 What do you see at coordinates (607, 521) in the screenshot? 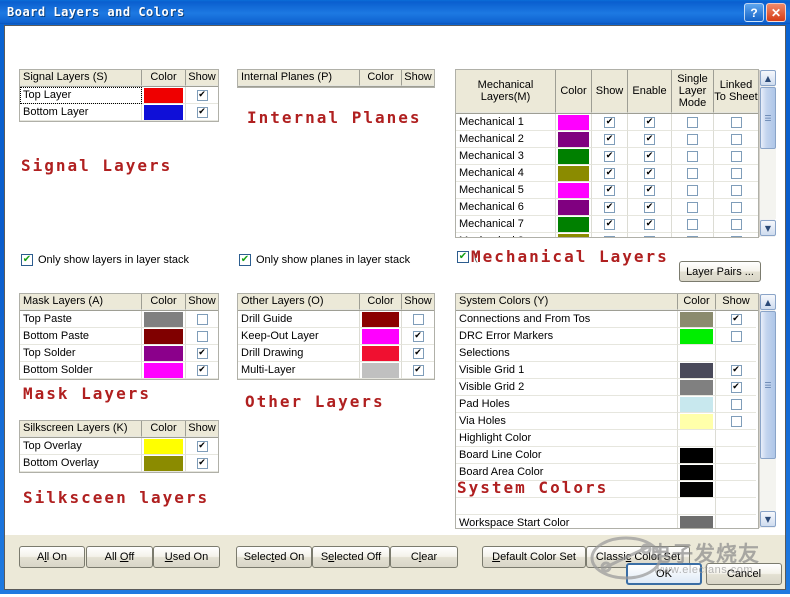
I see `table-row: Workspace Start Color` at bounding box center [607, 521].